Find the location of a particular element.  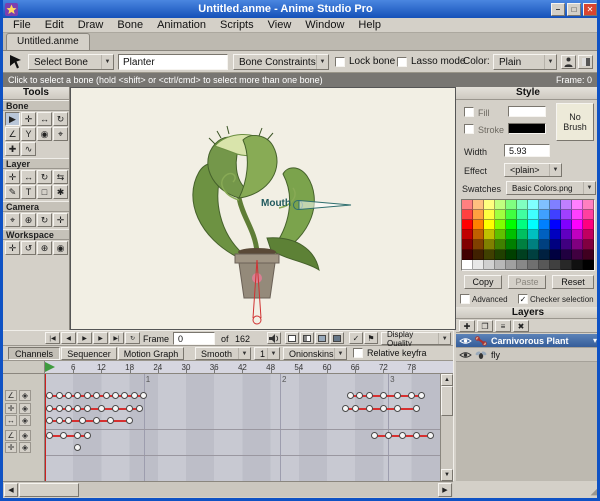

layer-menu-arrow-icon: ▾ is located at coordinates (595, 340).